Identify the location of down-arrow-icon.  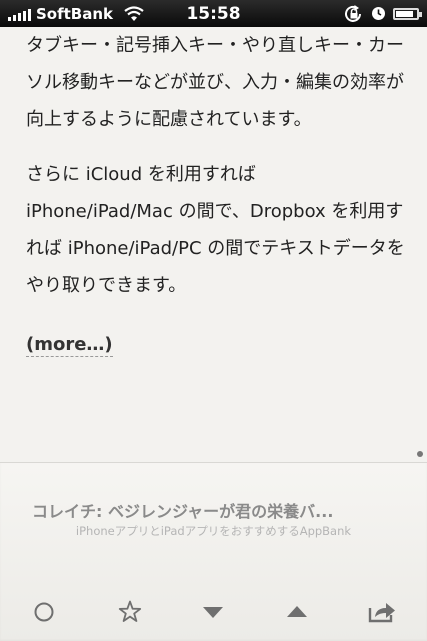
(213, 612).